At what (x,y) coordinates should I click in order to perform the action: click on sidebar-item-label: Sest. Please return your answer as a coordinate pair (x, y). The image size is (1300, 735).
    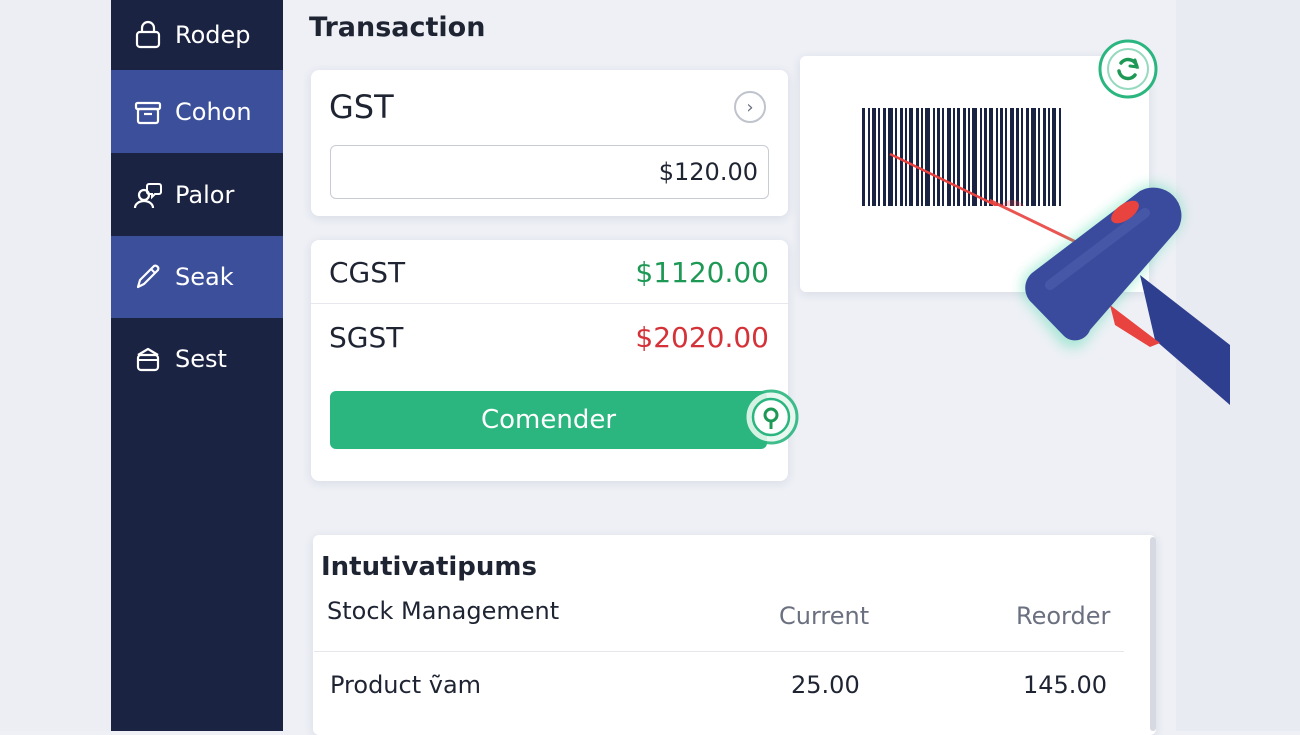
    Looking at the image, I should click on (201, 359).